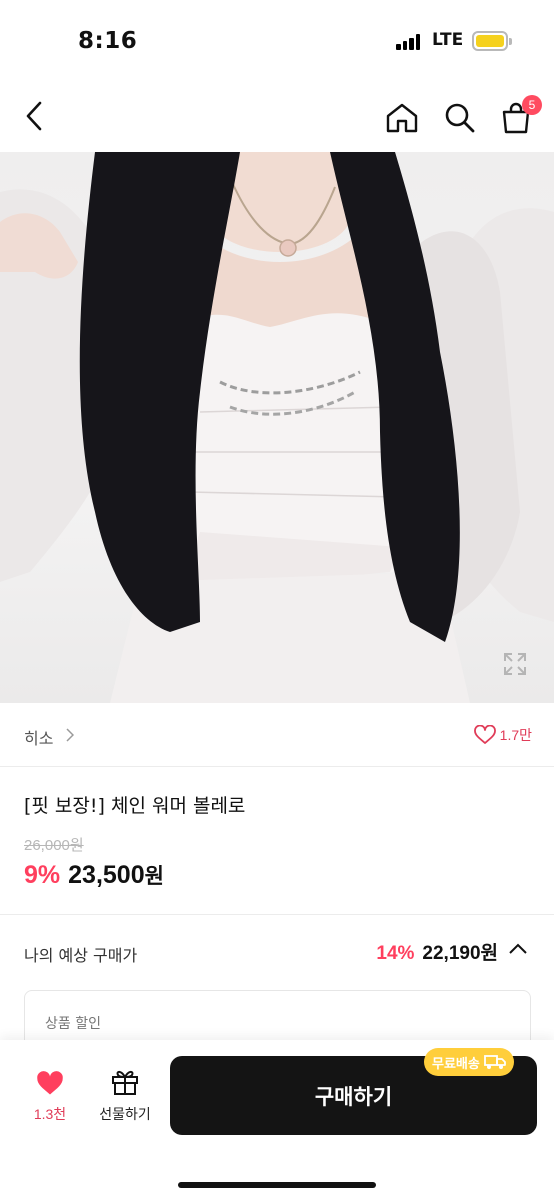 The height and width of the screenshot is (1200, 554). I want to click on expected-price: 22,190원, so click(460, 953).